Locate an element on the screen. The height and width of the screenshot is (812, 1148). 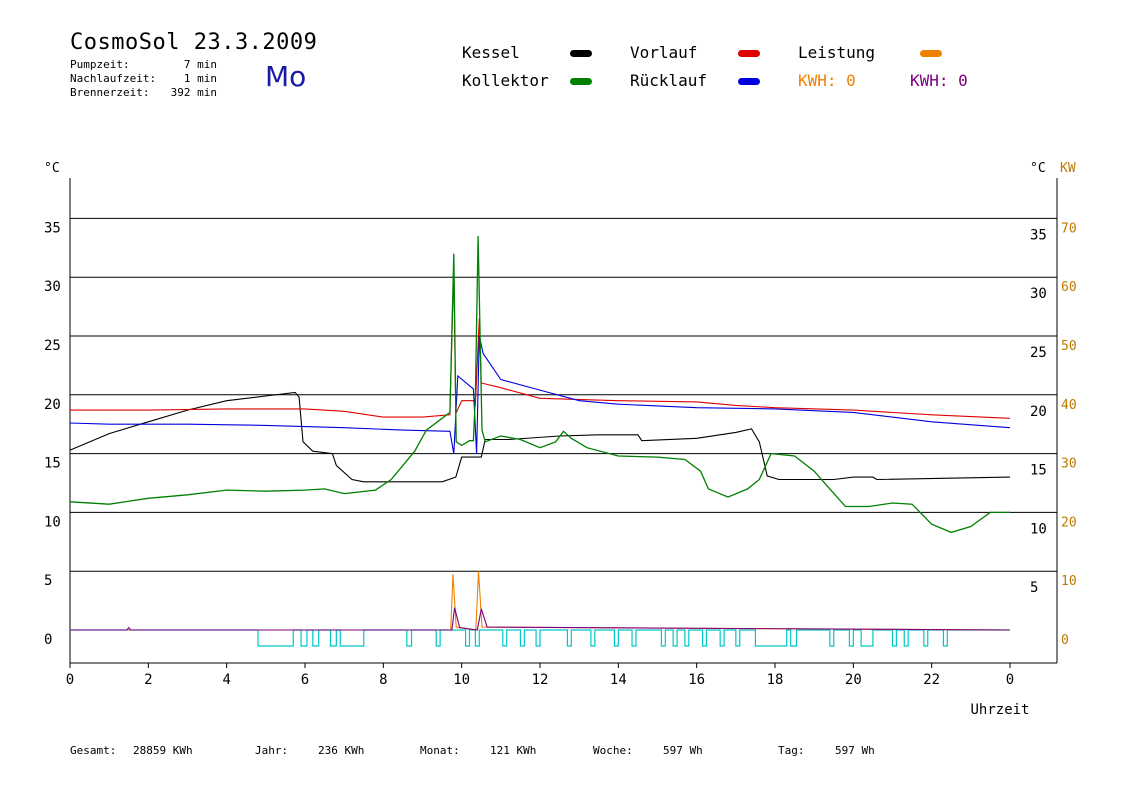
kw-tick: 10 is located at coordinates (1069, 581).